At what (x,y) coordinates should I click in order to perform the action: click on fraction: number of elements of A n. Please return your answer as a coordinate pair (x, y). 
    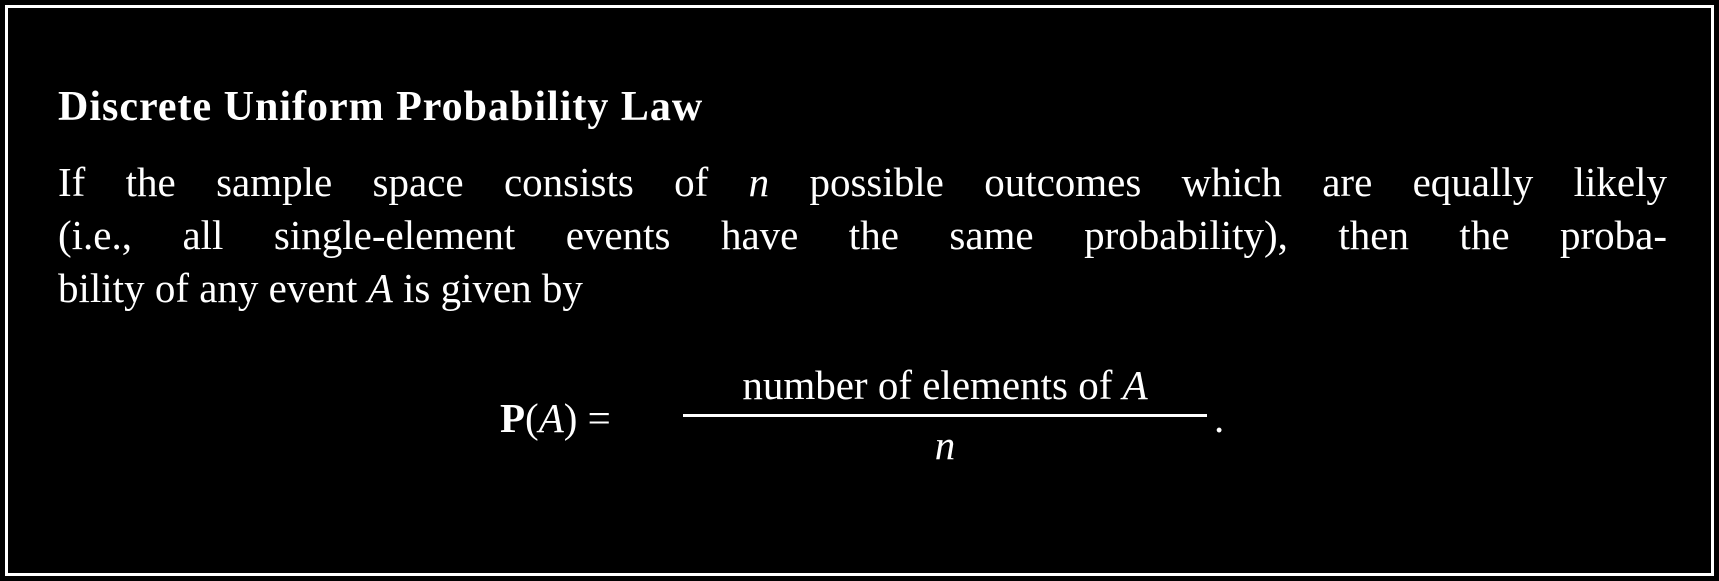
    Looking at the image, I should click on (945, 414).